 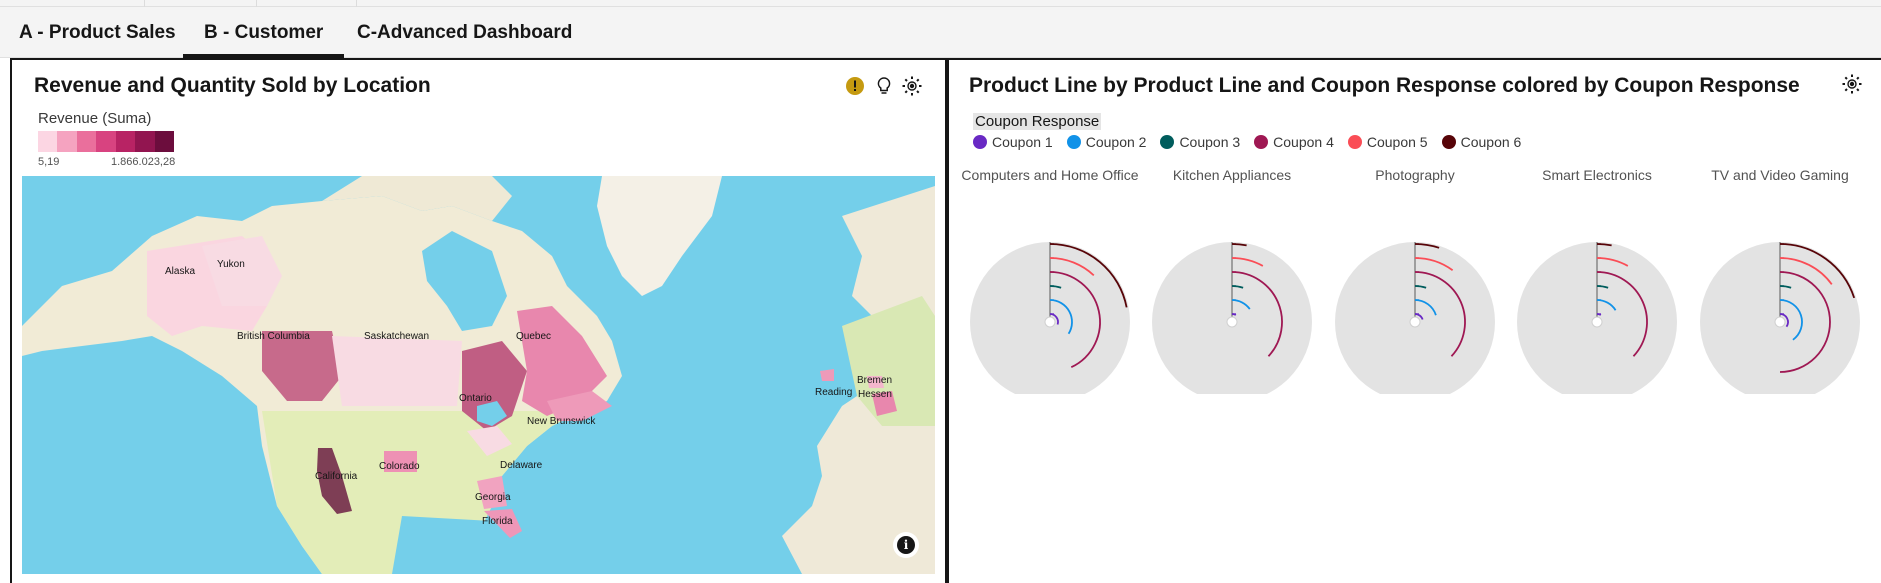 I want to click on color-scale-legend, so click(x=106, y=141).